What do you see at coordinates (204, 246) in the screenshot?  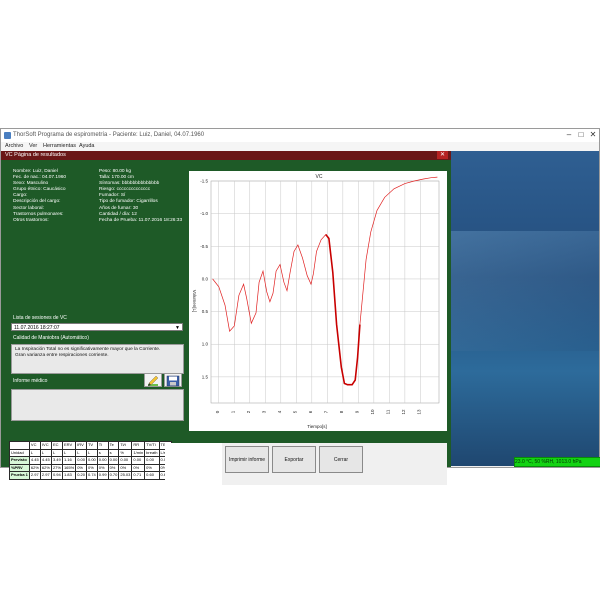 I see `y-tick-label: -0.5` at bounding box center [204, 246].